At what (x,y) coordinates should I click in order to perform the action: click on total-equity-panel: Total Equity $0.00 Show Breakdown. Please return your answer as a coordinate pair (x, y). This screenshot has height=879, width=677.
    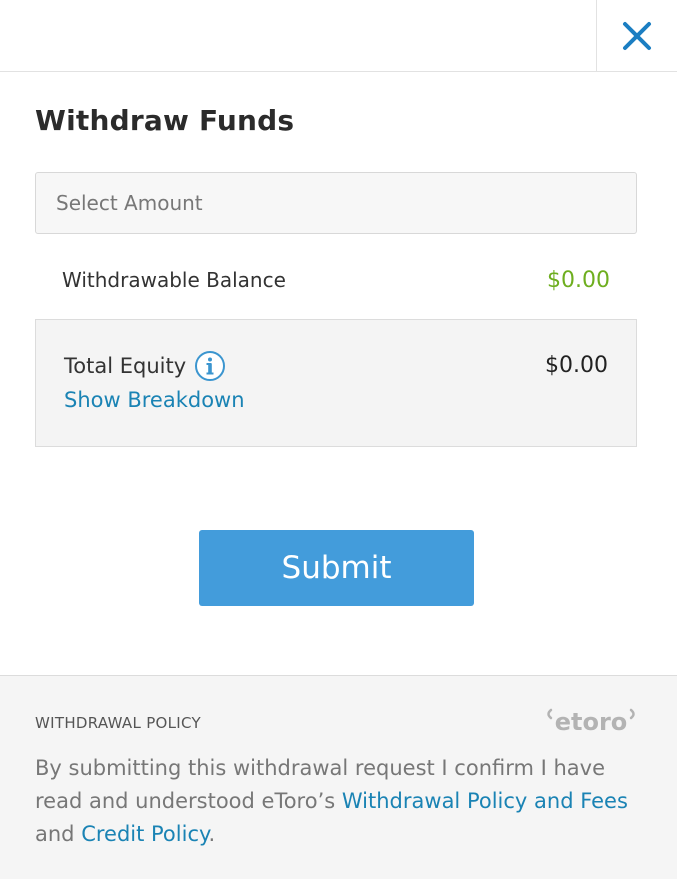
    Looking at the image, I should click on (336, 383).